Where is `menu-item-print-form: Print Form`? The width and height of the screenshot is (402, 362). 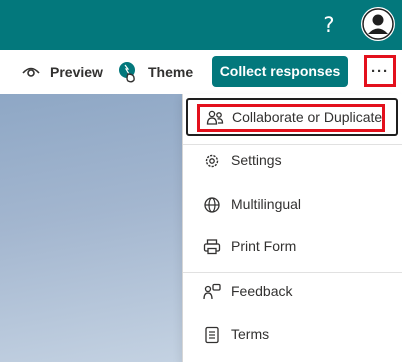 menu-item-print-form: Print Form is located at coordinates (292, 246).